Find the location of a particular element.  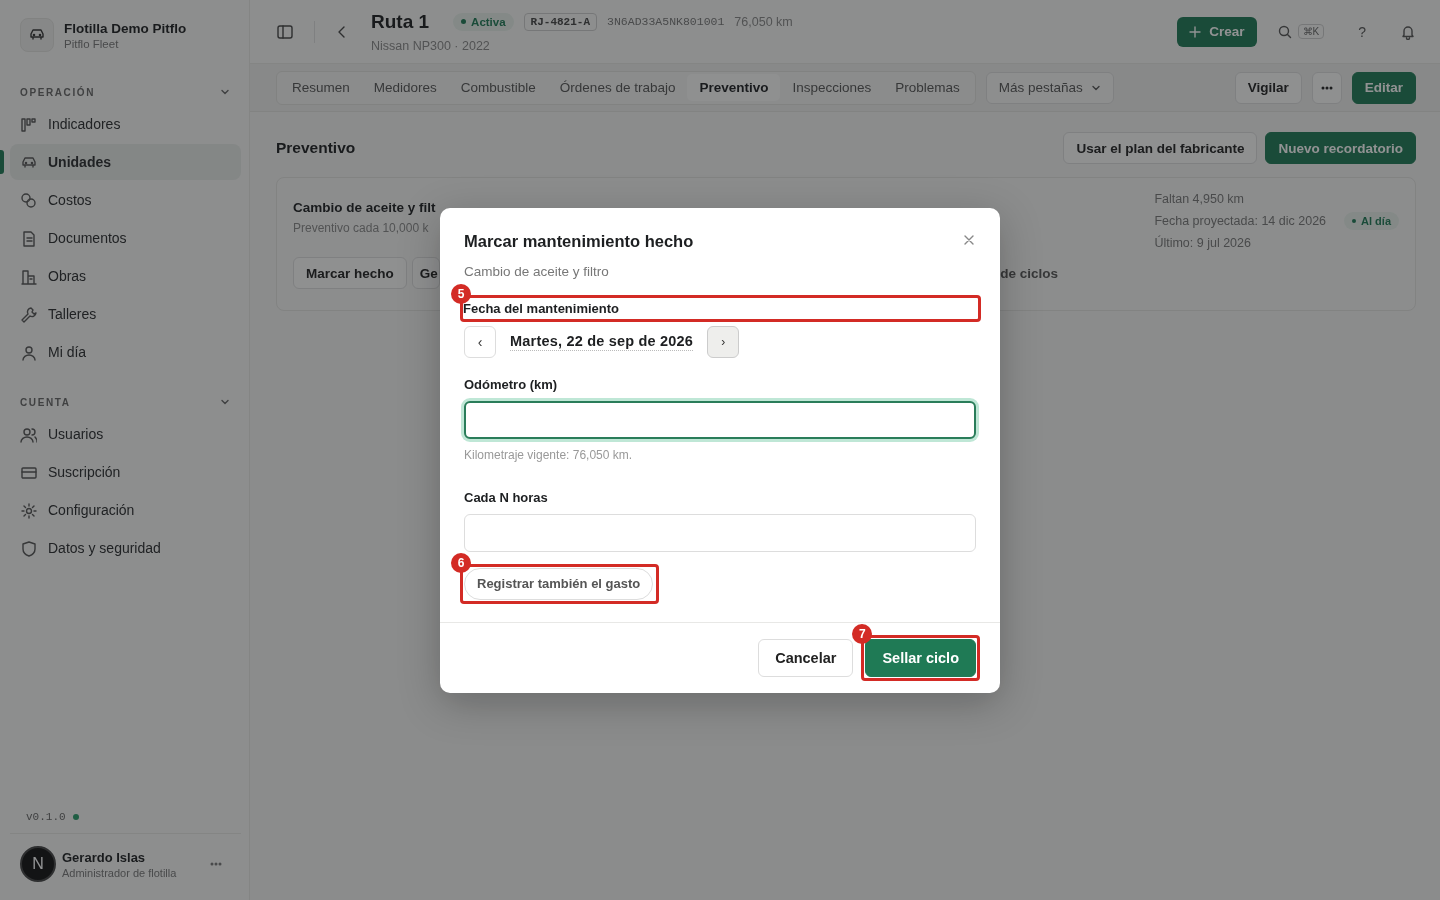

org-subtitle: Pitflo Fleet is located at coordinates (92, 43).